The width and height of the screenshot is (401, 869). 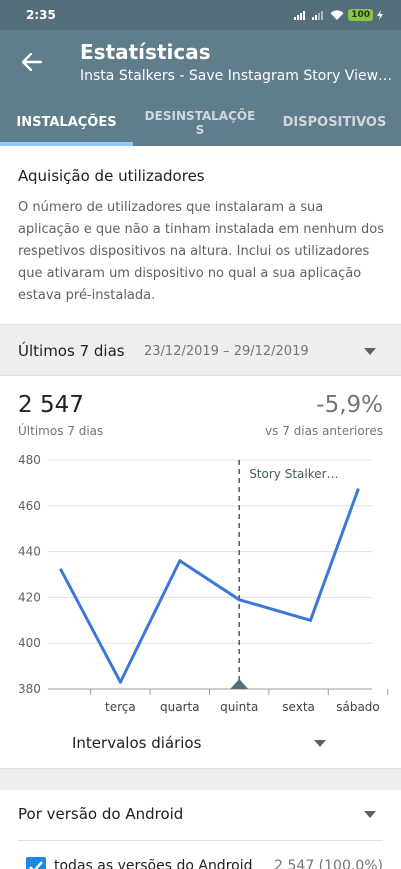 I want to click on page-title: Estatísticas, so click(x=145, y=52).